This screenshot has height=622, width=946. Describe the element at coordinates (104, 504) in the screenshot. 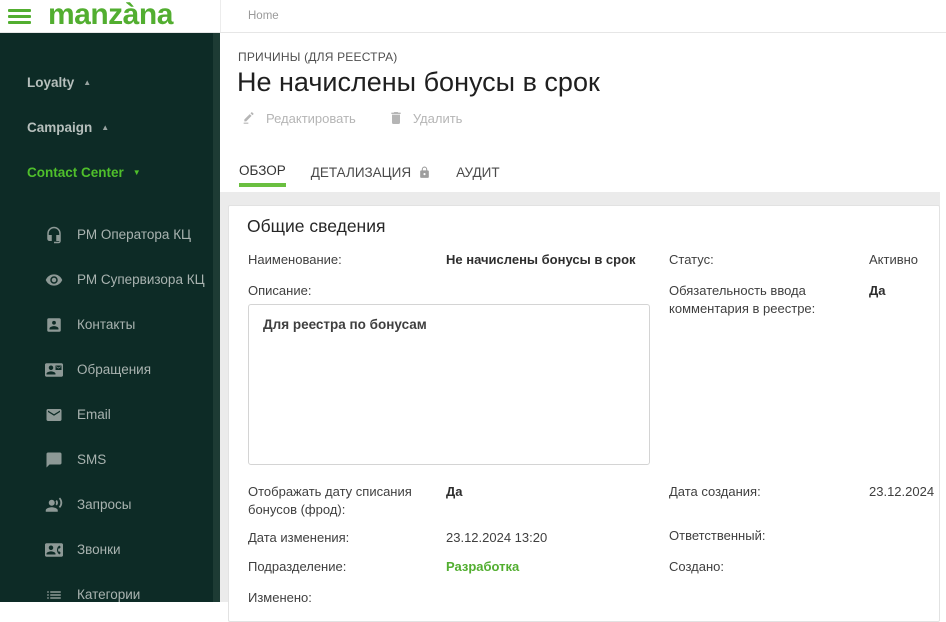

I see `sidebar-item-label: Запросы` at that location.